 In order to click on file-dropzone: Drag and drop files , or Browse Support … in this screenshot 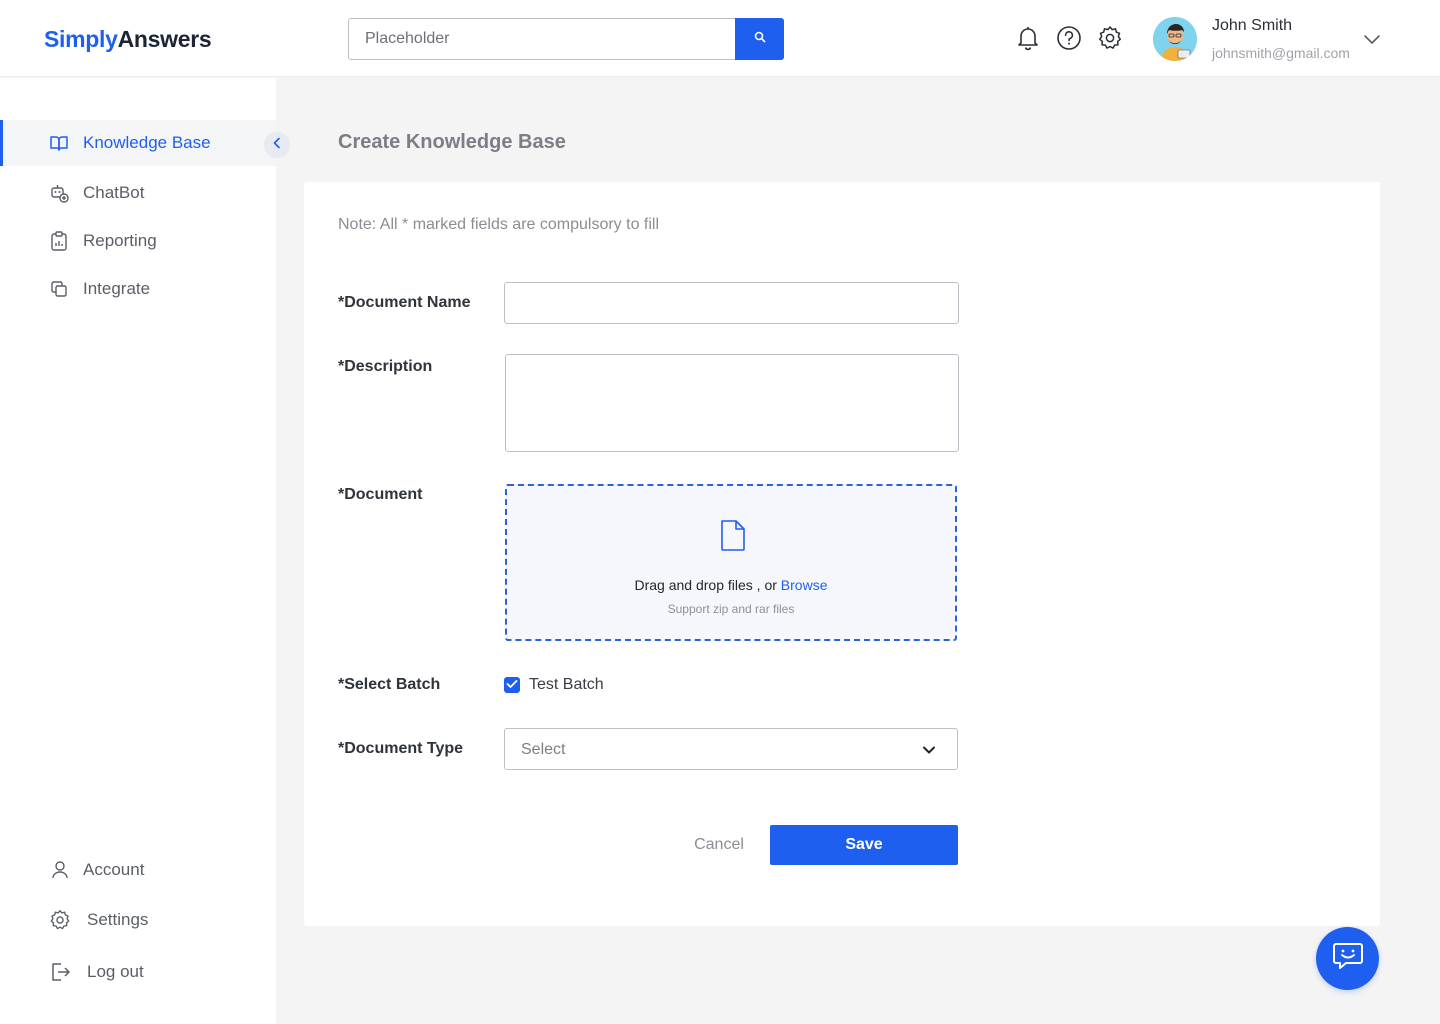, I will do `click(731, 562)`.